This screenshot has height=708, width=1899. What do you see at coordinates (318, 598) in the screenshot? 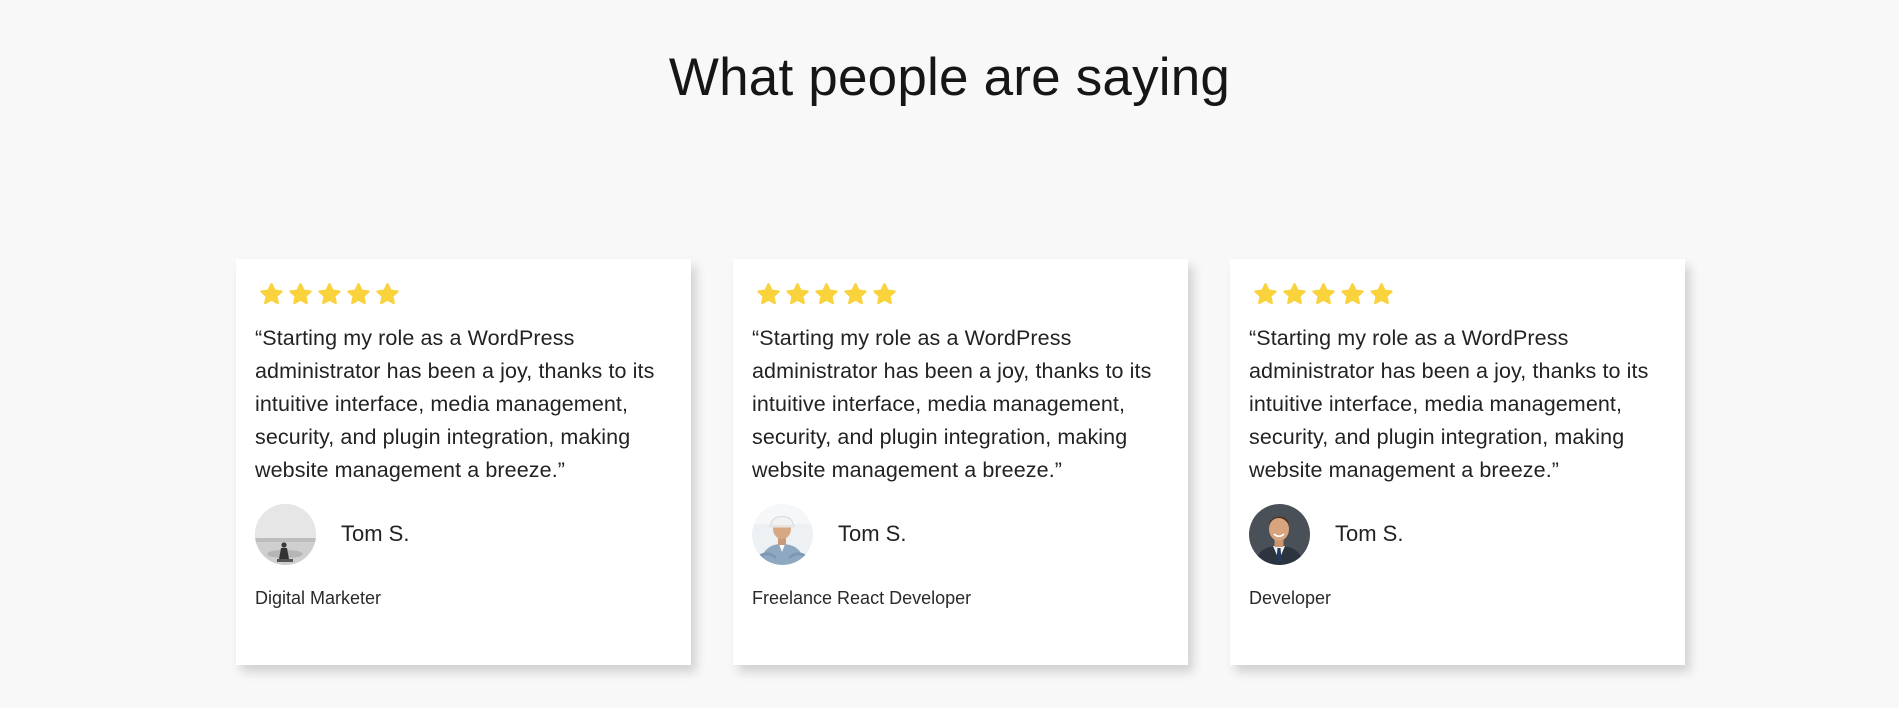
I see `author-role: Digital Marketer` at bounding box center [318, 598].